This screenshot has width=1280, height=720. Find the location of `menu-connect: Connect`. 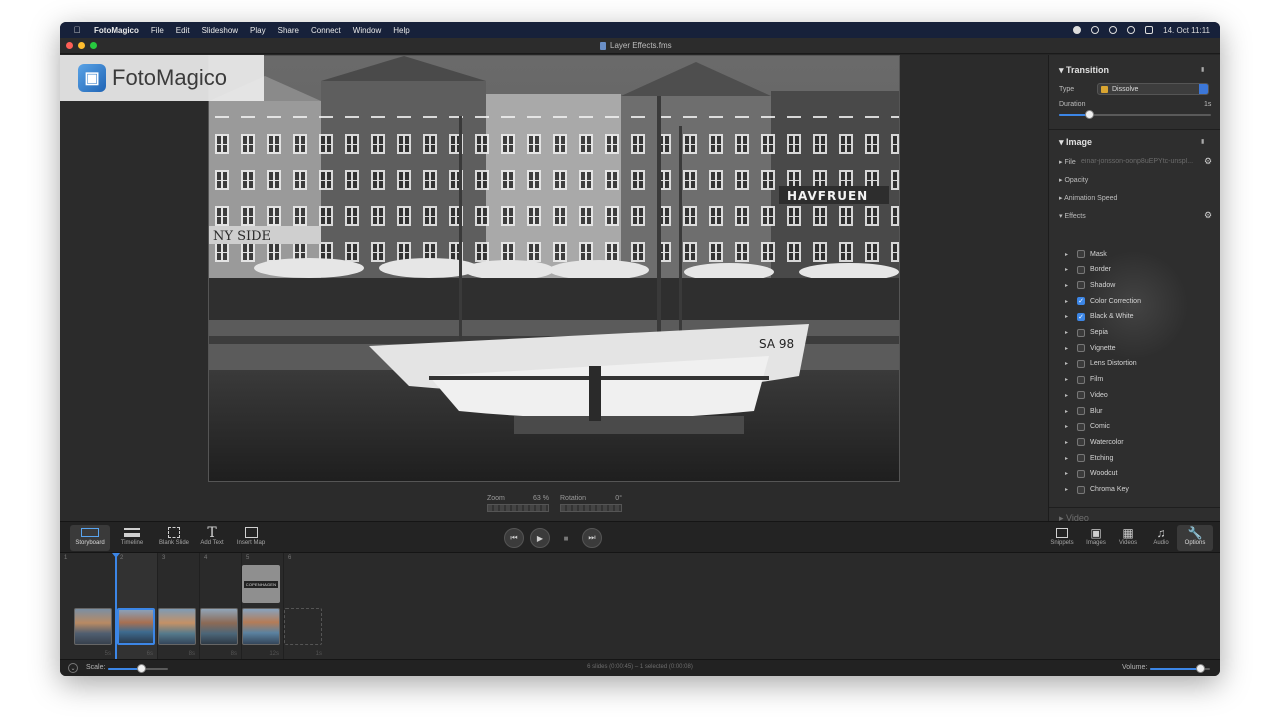

menu-connect: Connect is located at coordinates (326, 30).